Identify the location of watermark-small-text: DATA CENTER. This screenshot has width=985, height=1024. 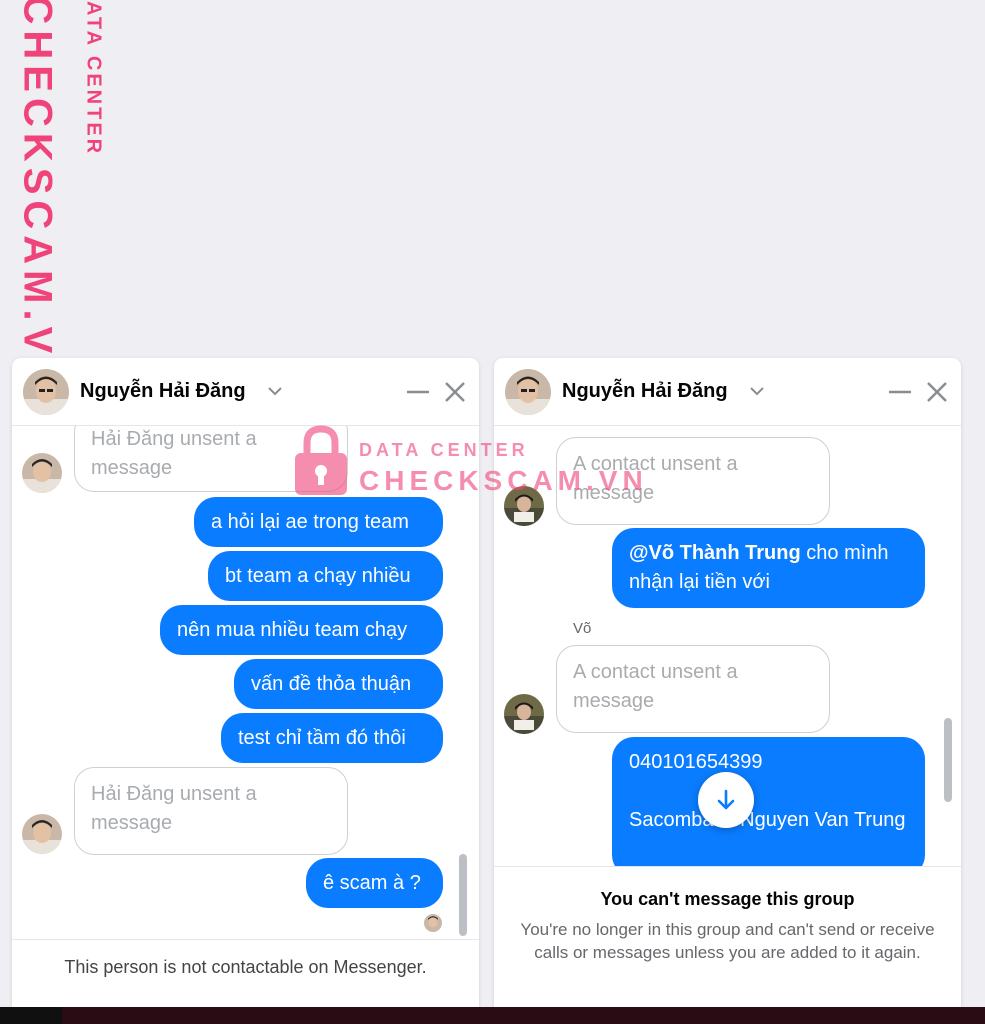
(93, 78).